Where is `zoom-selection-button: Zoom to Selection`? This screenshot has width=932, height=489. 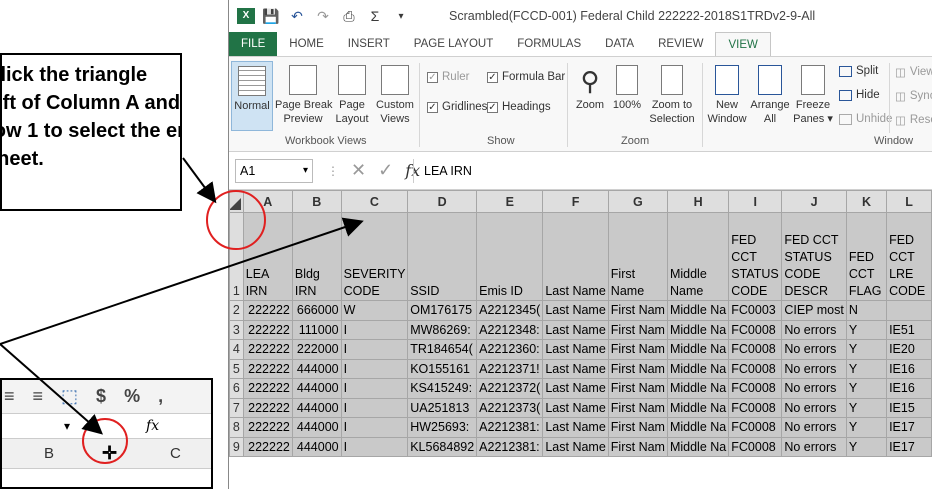
zoom-selection-button: Zoom to Selection is located at coordinates (672, 95).